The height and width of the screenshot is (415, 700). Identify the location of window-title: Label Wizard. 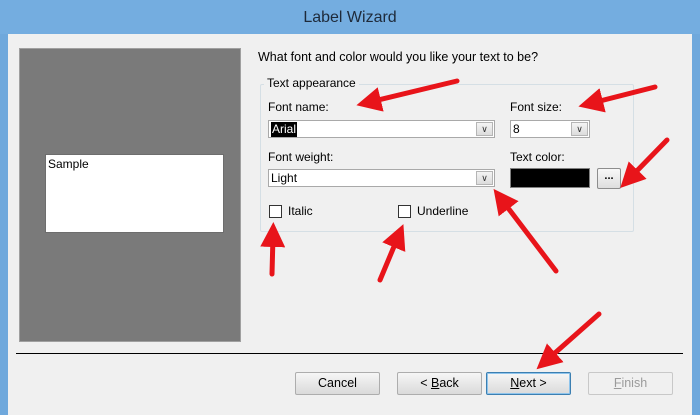
(350, 17).